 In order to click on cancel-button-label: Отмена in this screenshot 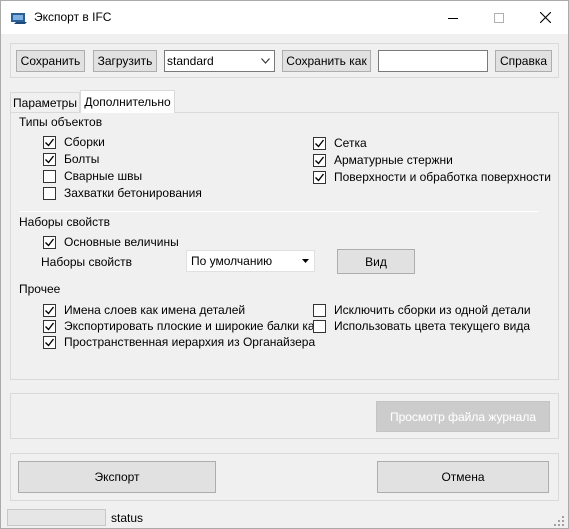, I will do `click(463, 477)`.